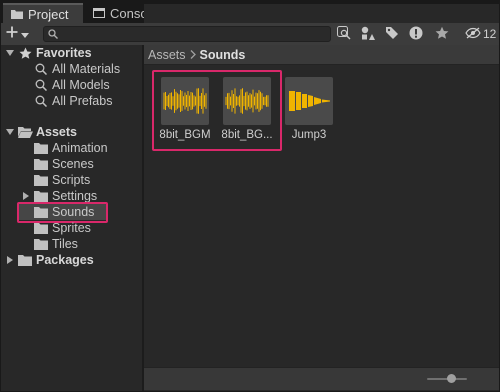  What do you see at coordinates (80, 148) in the screenshot?
I see `tree-item-label: Animation` at bounding box center [80, 148].